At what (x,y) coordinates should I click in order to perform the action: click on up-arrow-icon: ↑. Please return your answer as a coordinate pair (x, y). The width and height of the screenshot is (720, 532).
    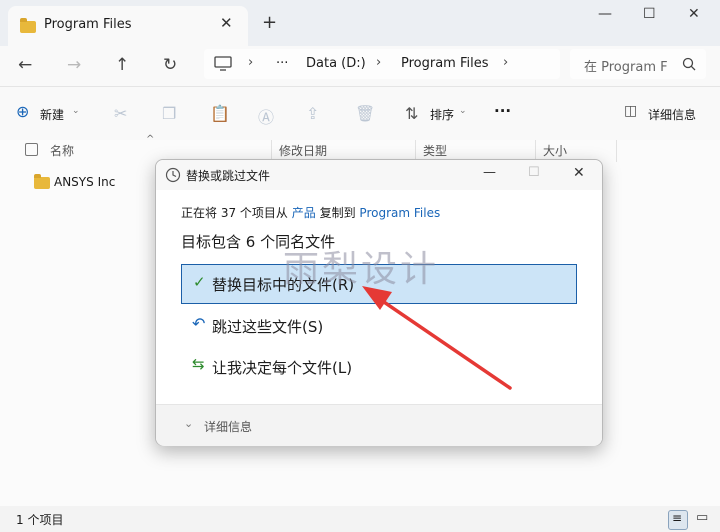
    Looking at the image, I should click on (122, 65).